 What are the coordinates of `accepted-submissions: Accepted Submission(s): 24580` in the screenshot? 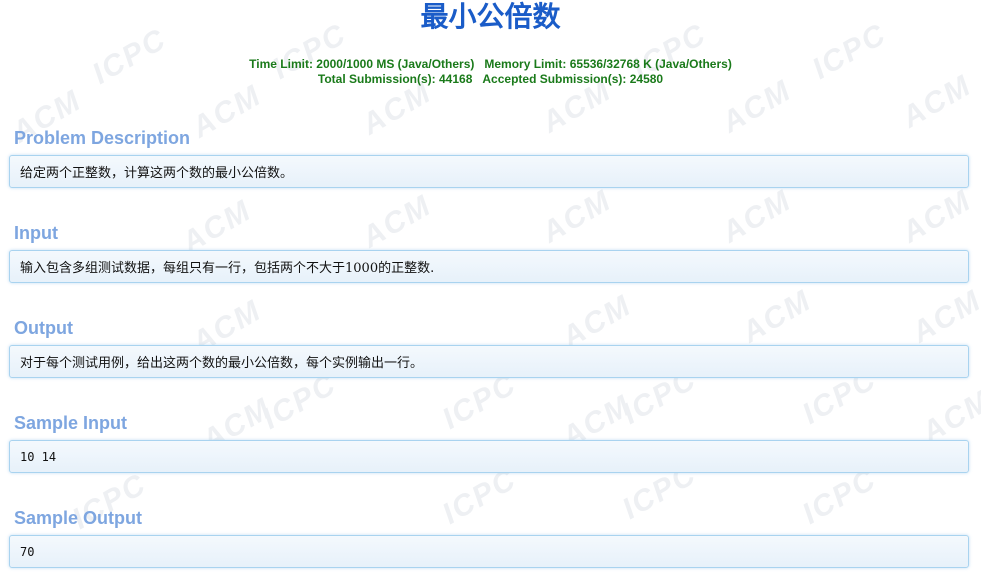 It's located at (573, 79).